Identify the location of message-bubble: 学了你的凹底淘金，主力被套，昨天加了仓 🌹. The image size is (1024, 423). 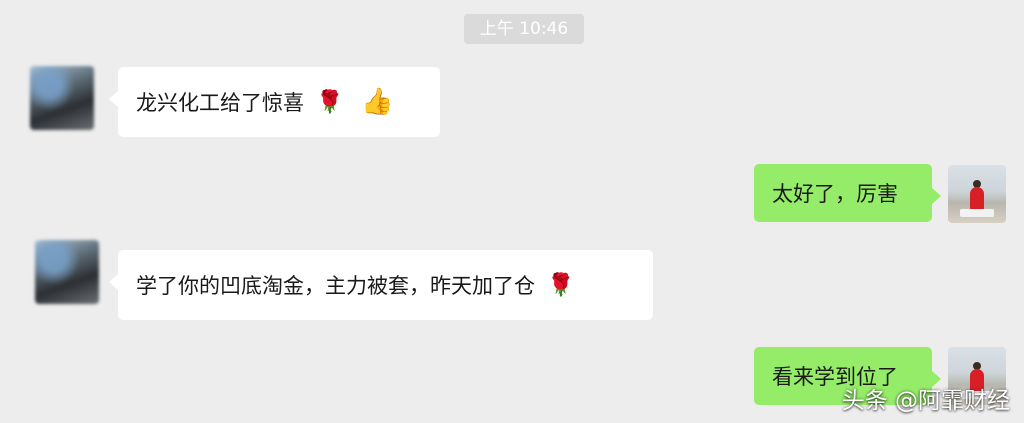
(381, 285).